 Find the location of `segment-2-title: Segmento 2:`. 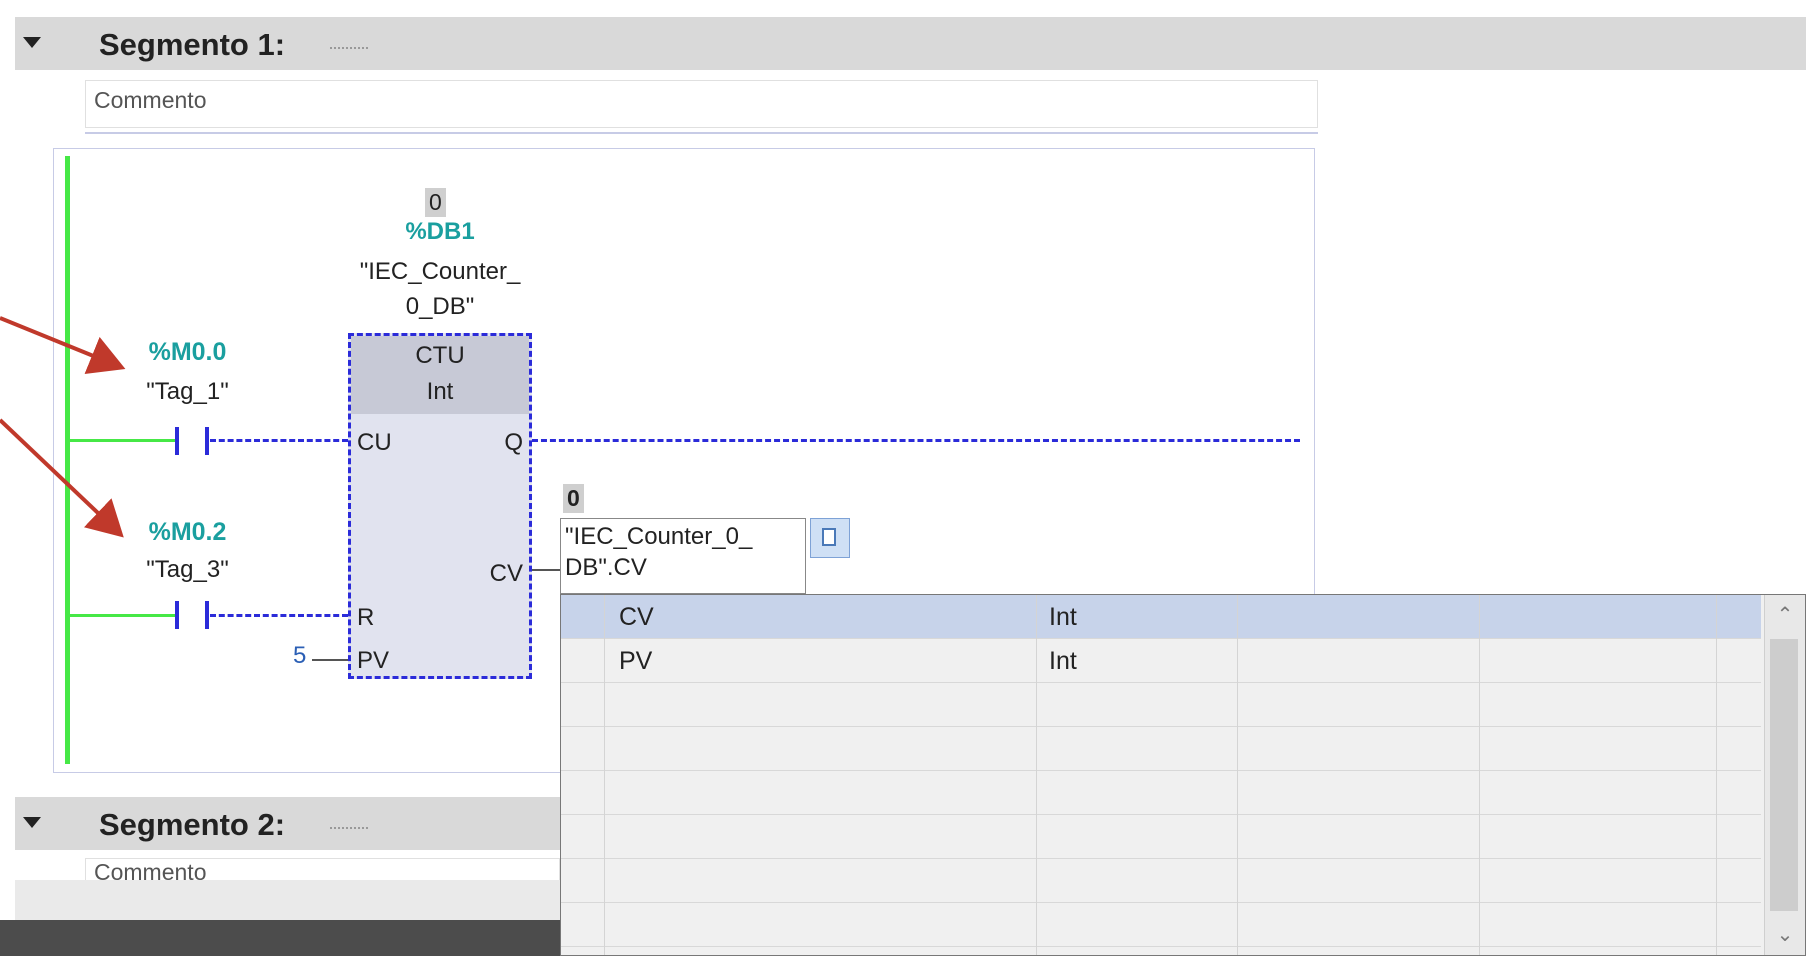

segment-2-title: Segmento 2: is located at coordinates (192, 824).